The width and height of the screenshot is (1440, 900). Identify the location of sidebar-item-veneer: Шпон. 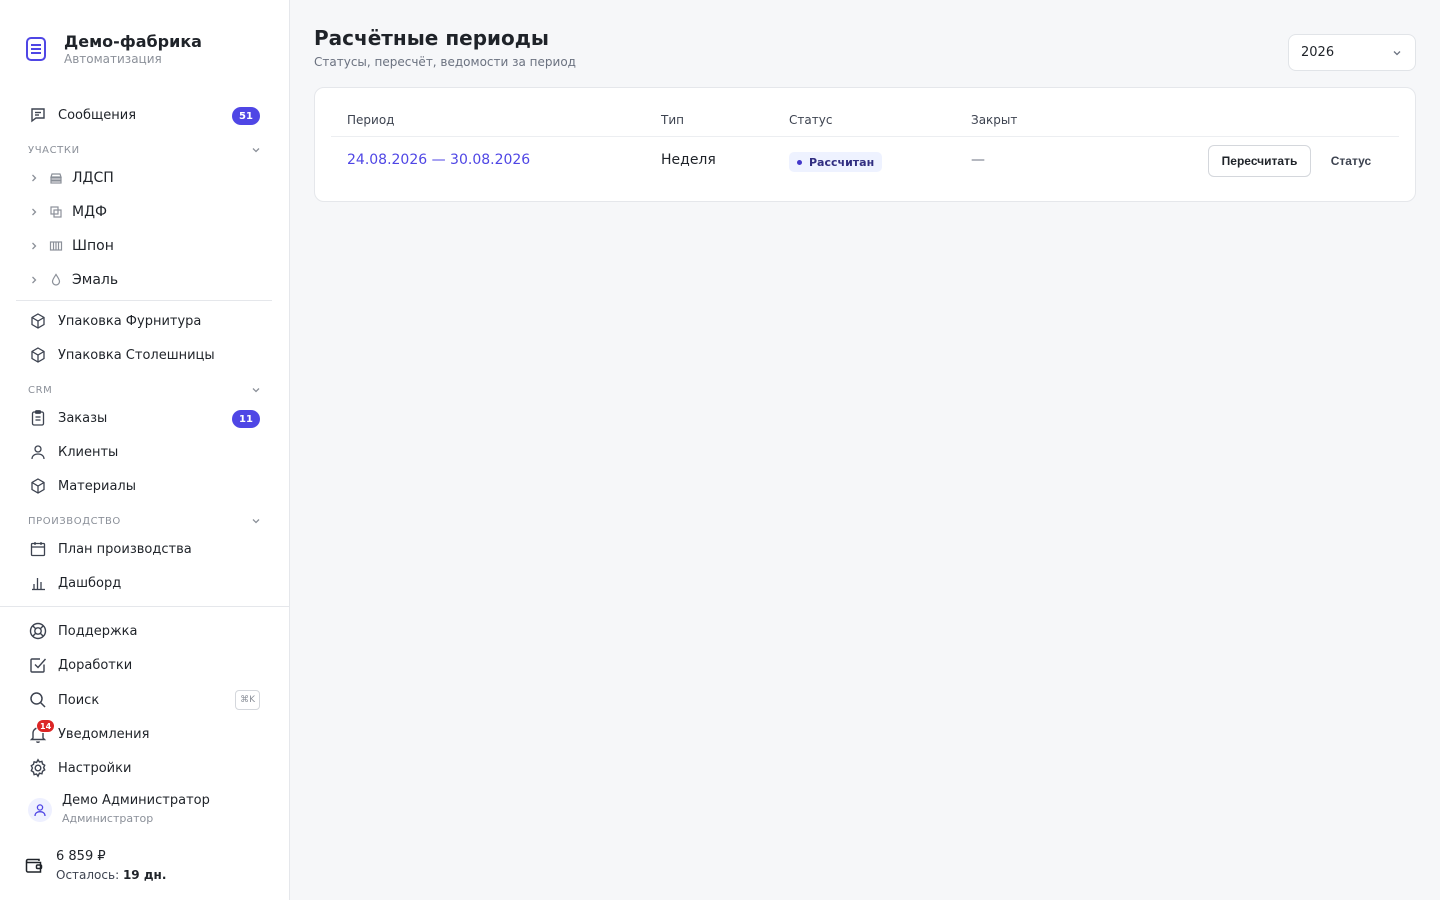
(144, 246).